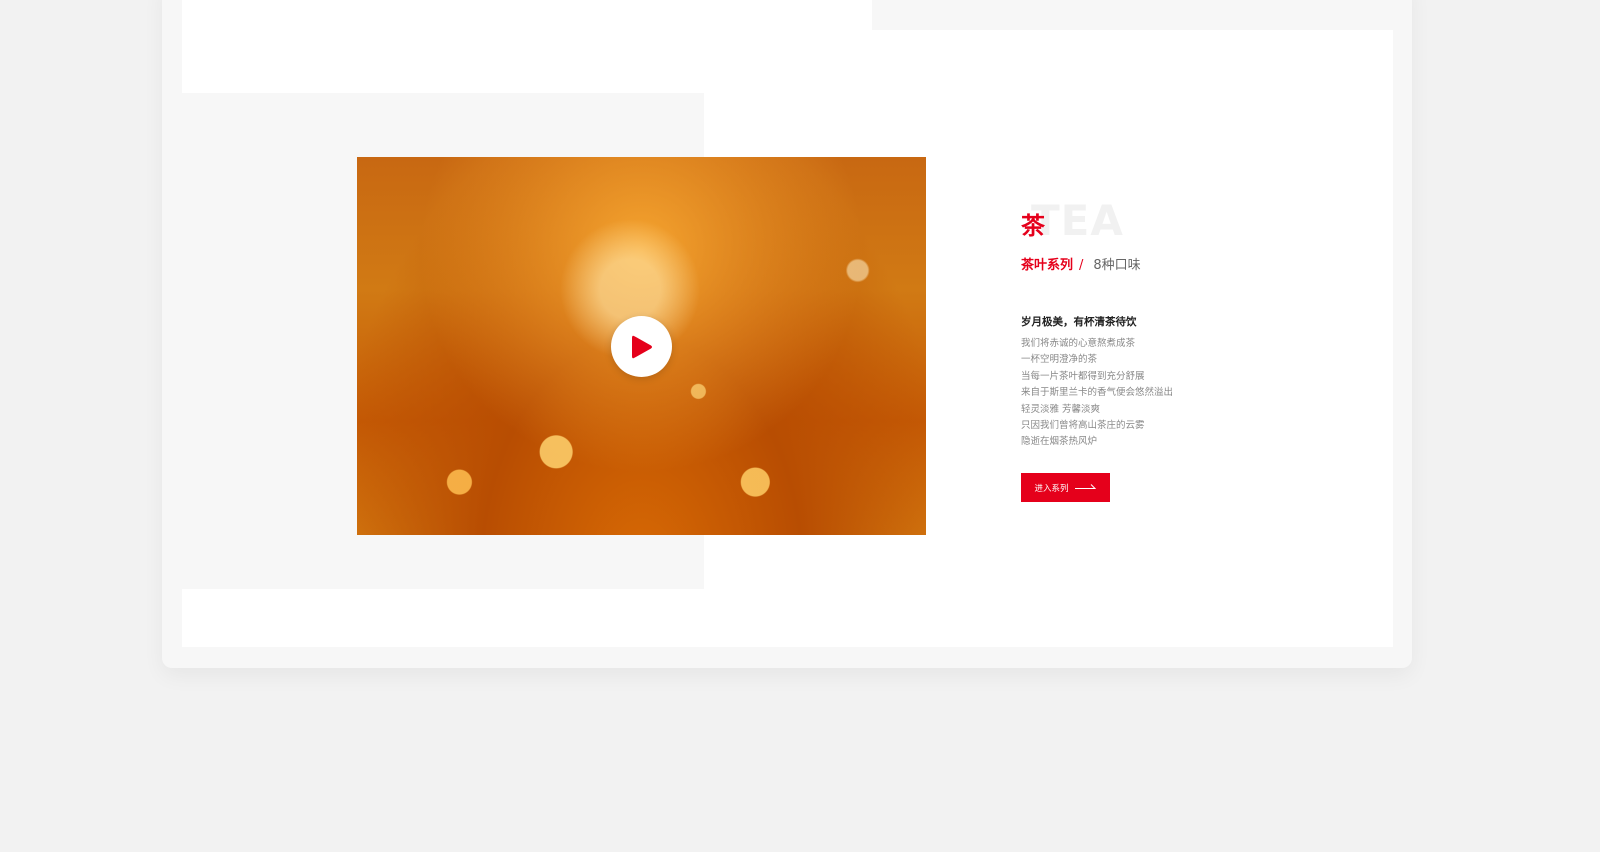 This screenshot has width=1600, height=852. What do you see at coordinates (1085, 487) in the screenshot?
I see `arrow-right-icon` at bounding box center [1085, 487].